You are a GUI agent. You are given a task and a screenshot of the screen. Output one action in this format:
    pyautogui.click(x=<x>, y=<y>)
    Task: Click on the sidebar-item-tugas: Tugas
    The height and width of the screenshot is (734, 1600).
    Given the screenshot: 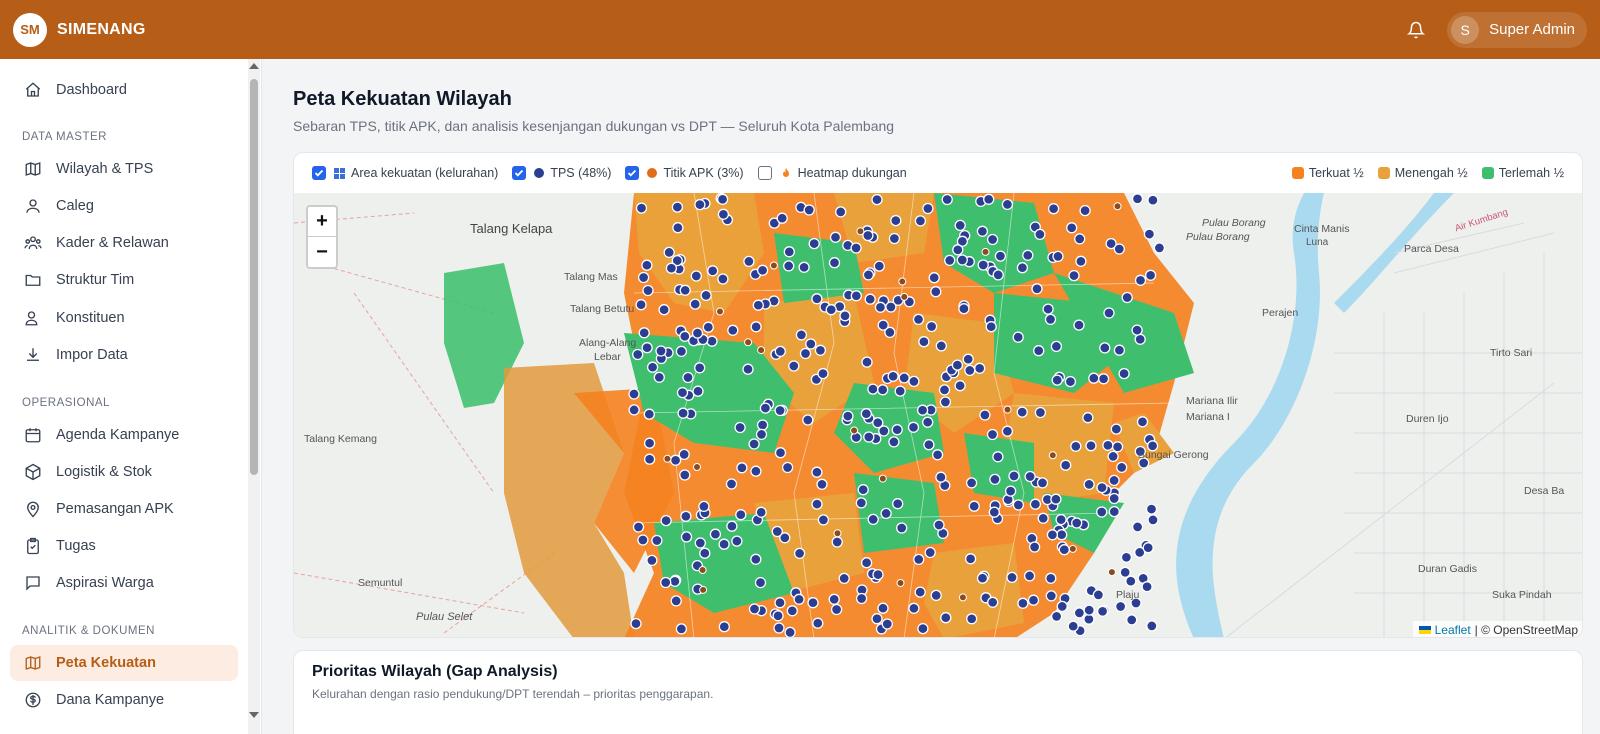 What is the action you would take?
    pyautogui.click(x=124, y=546)
    